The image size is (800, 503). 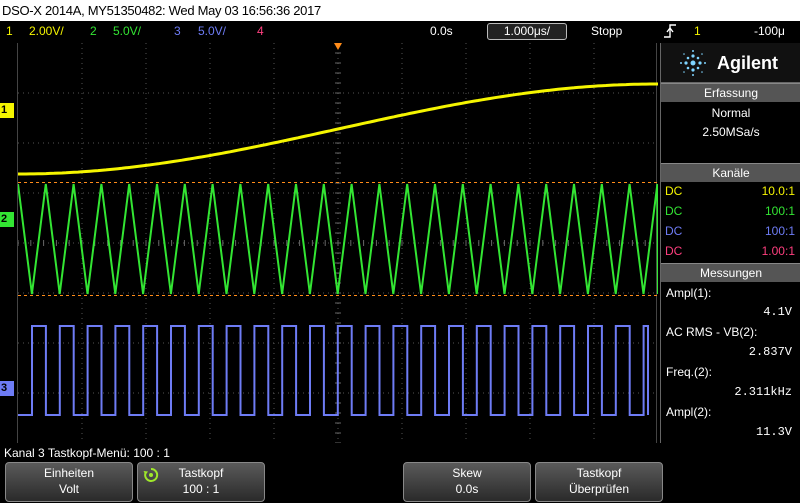 I want to click on channel-row-4: DC 1.00:1, so click(x=730, y=251).